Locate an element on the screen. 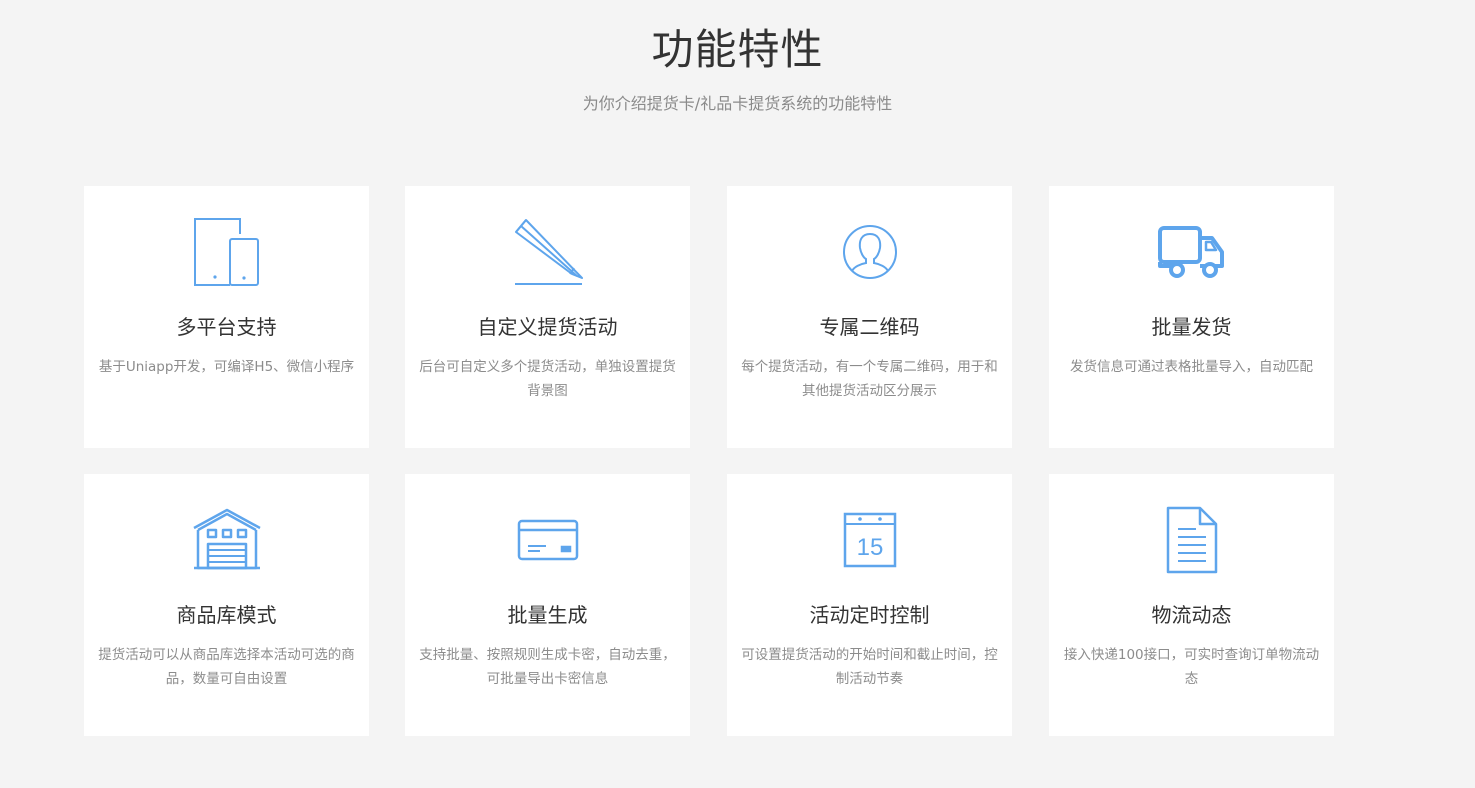 The image size is (1475, 788). feature-card-qrcode: 专属二维码 每个提货活动，有一个专属二维码，用于和其他提货活动区分展示 is located at coordinates (869, 317).